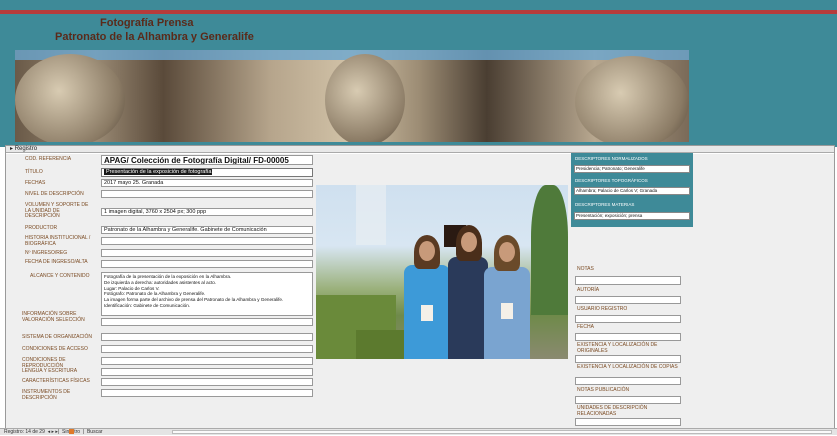 The image size is (837, 436). What do you see at coordinates (617, 348) in the screenshot?
I see `label-existencia-originales: EXISTENCIA Y LOCALIZACIÓN DE ORIGINALES` at bounding box center [617, 348].